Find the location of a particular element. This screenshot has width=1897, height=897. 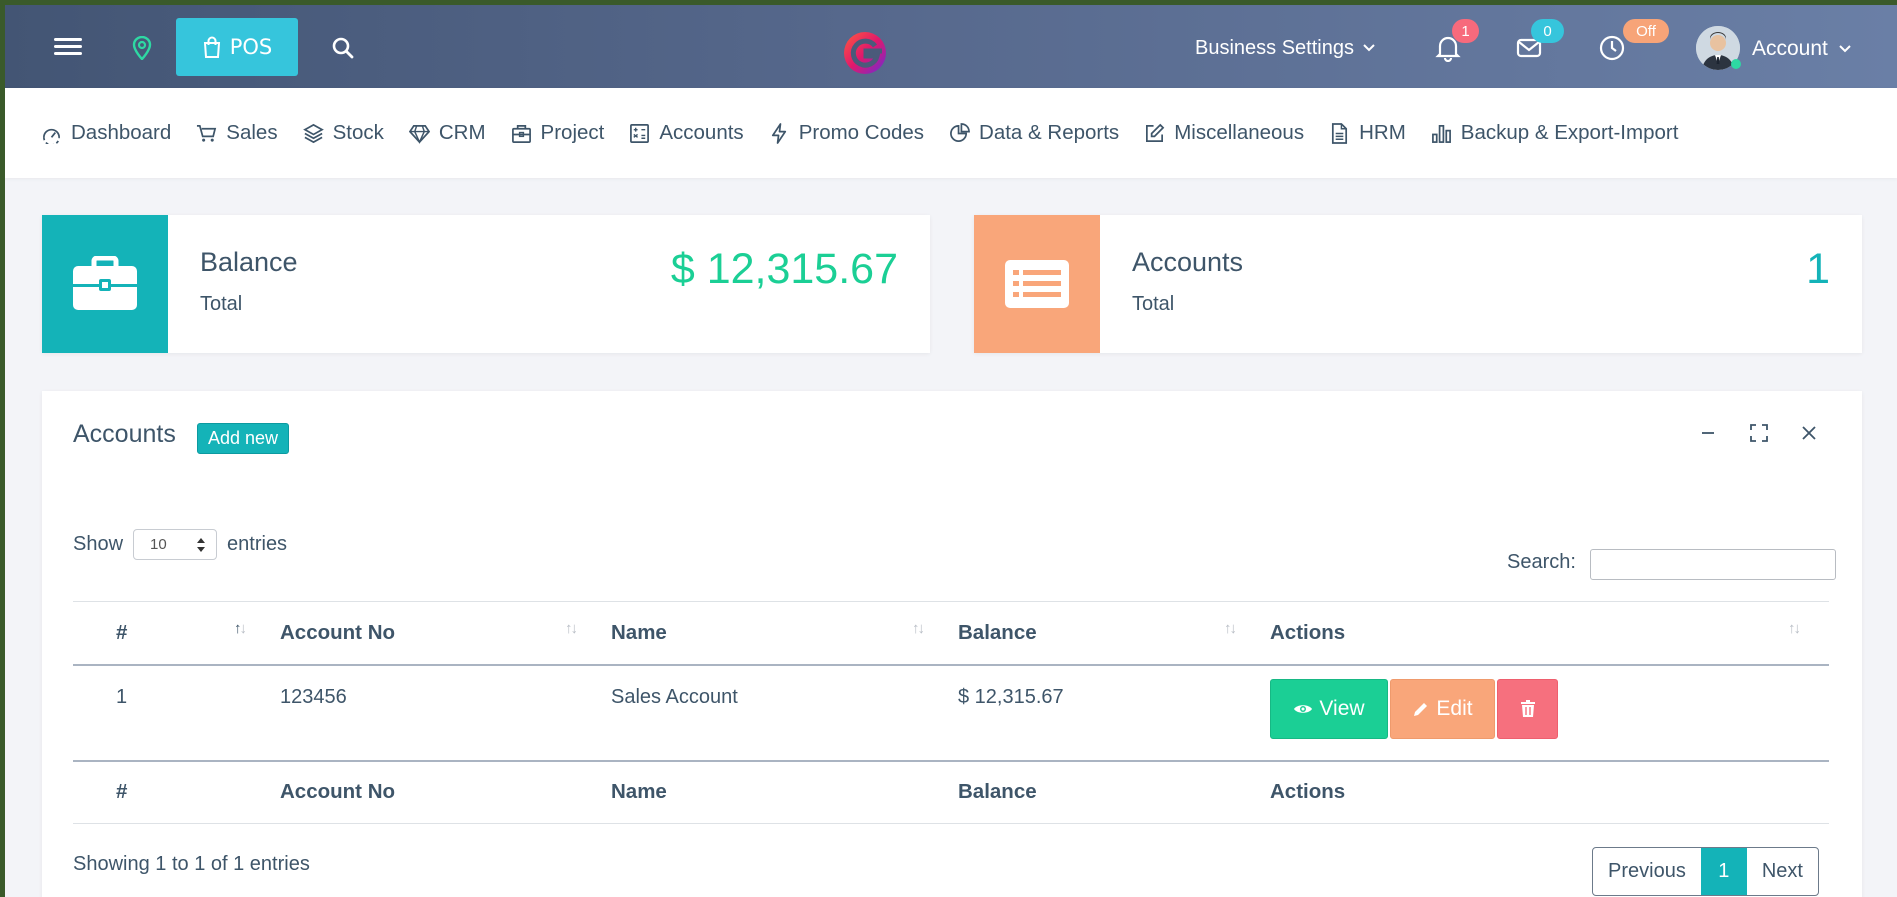

menu-item-dashboard: Dashboard is located at coordinates (106, 133).